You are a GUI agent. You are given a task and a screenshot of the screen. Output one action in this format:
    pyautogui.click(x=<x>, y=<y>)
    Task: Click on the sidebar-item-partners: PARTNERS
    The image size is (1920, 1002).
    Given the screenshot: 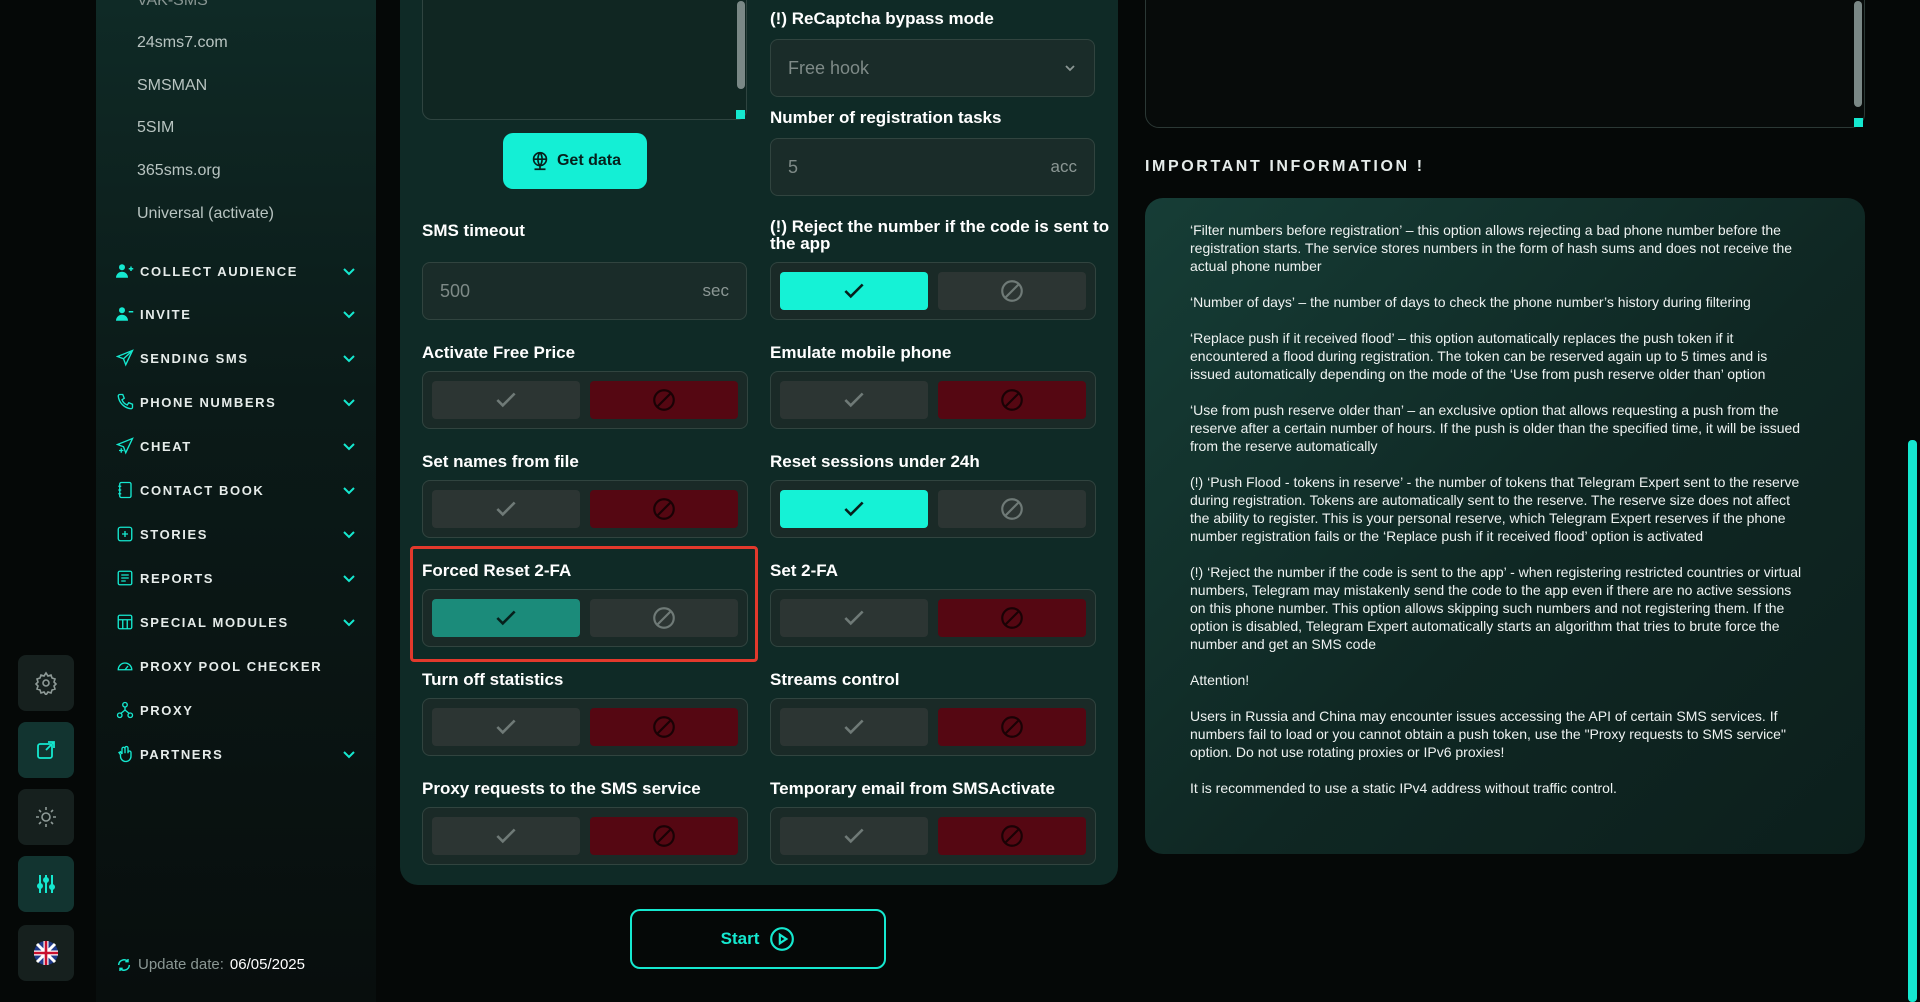 What is the action you would take?
    pyautogui.click(x=236, y=754)
    